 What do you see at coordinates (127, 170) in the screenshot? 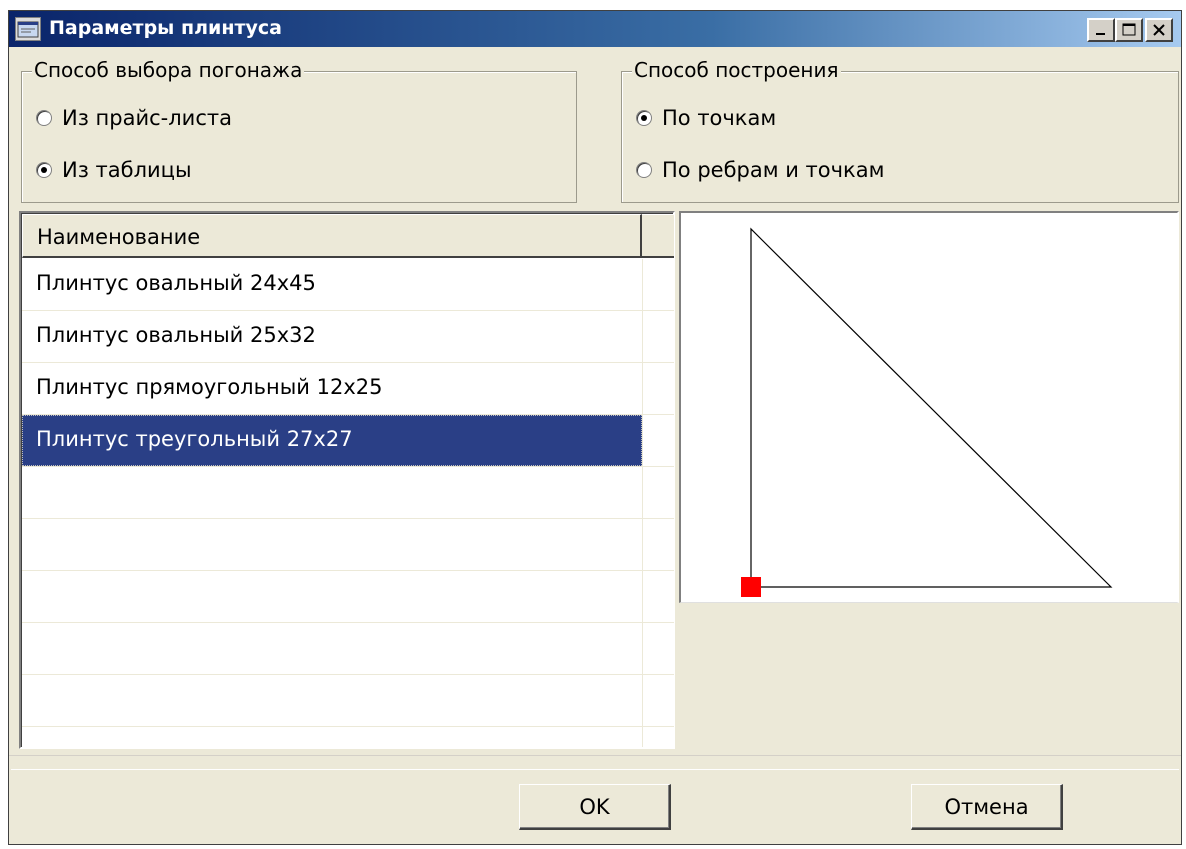
I see `radio-label: Из таблицы` at bounding box center [127, 170].